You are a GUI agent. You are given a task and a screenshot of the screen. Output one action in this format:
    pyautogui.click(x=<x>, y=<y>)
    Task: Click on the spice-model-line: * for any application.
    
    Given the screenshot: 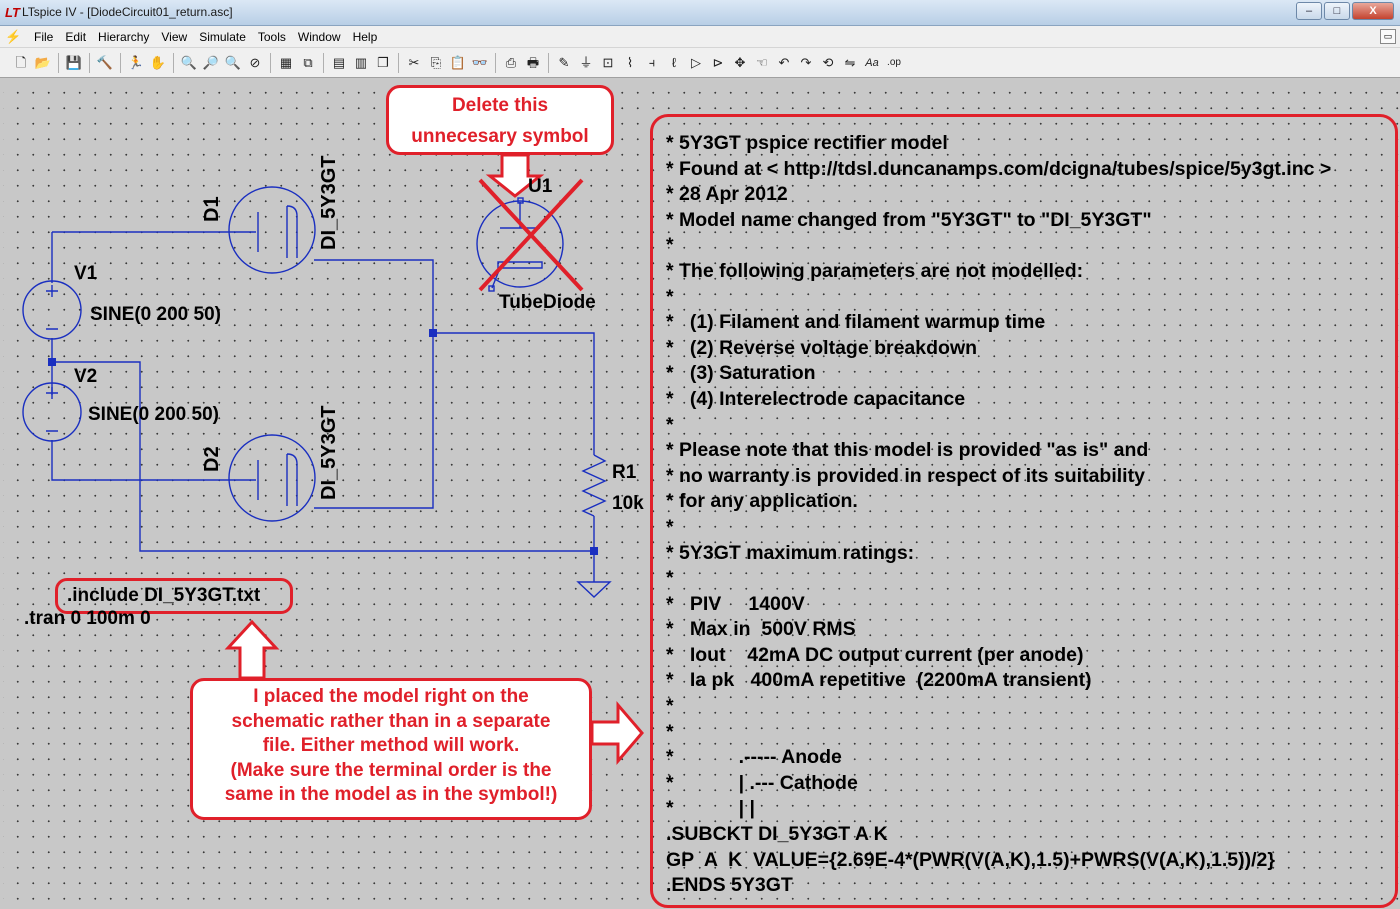 What is the action you would take?
    pyautogui.click(x=762, y=501)
    